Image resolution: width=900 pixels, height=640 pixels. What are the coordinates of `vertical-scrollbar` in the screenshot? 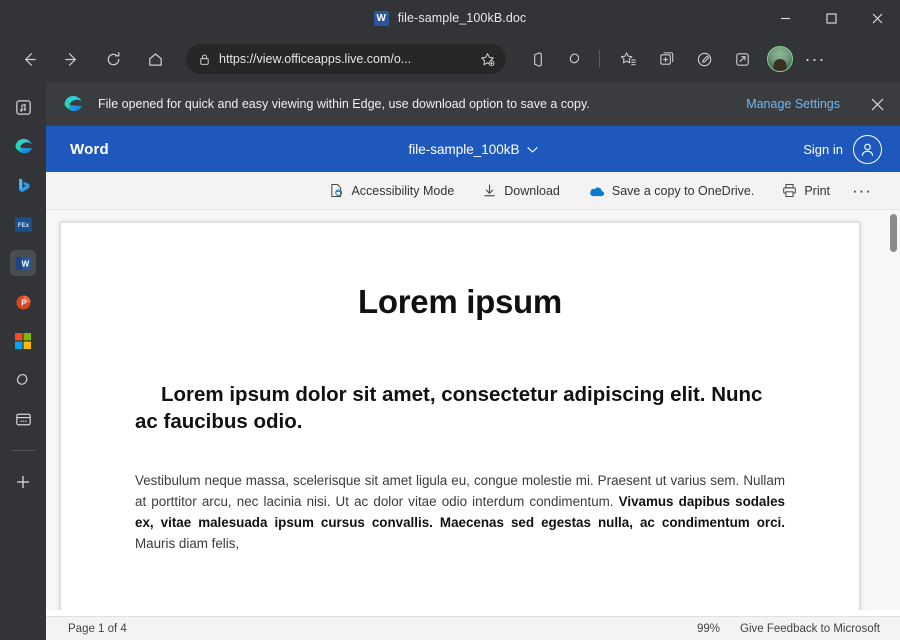 It's located at (893, 410).